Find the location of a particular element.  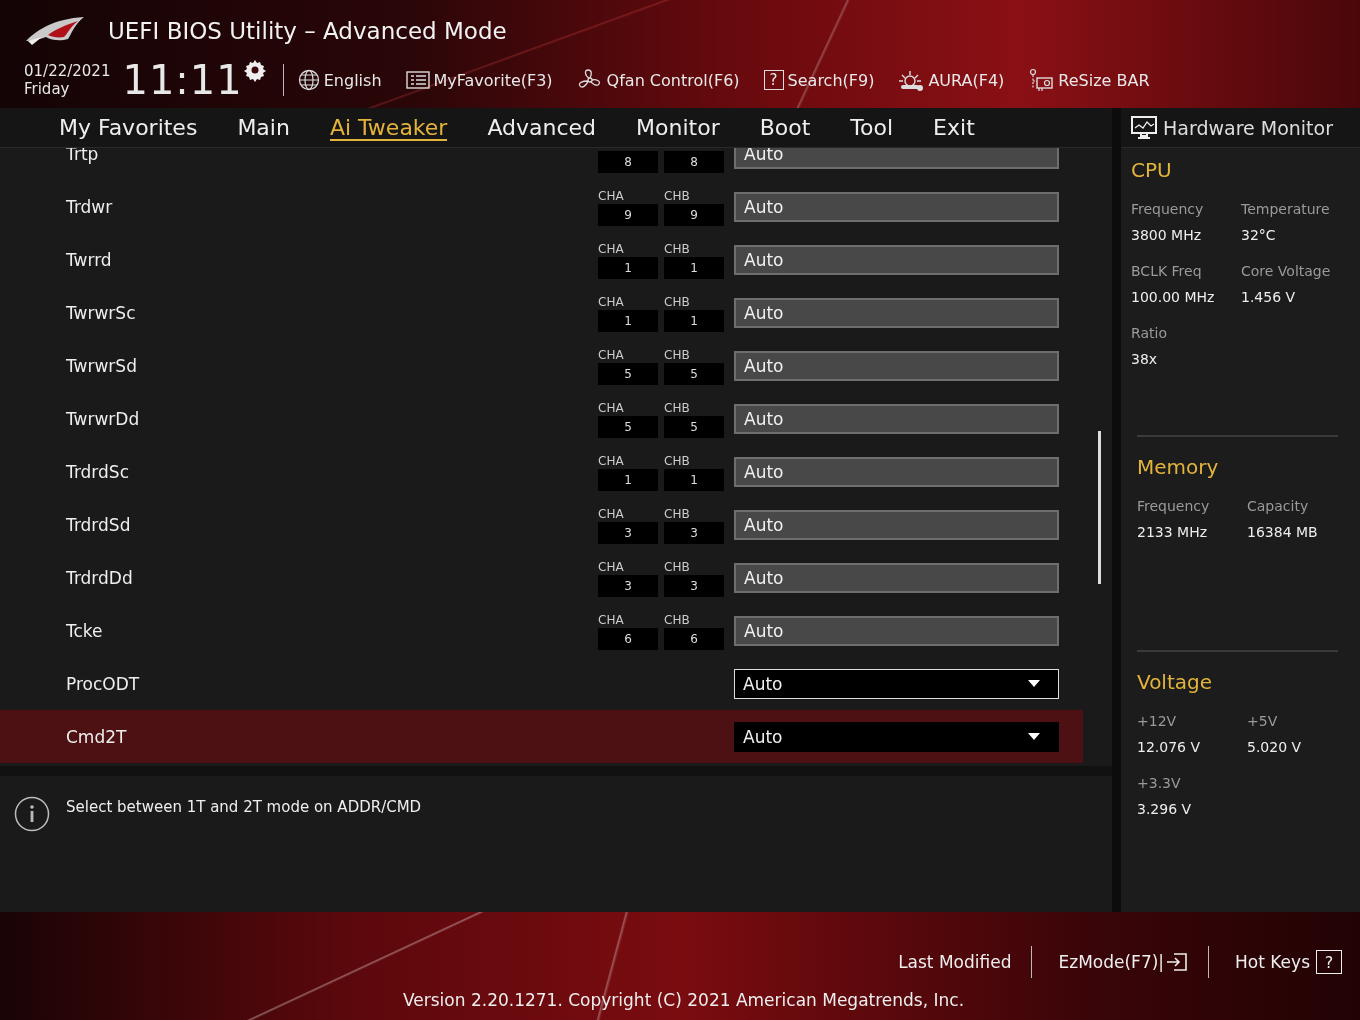

selected-row: Cmd2T Auto is located at coordinates (541, 736).